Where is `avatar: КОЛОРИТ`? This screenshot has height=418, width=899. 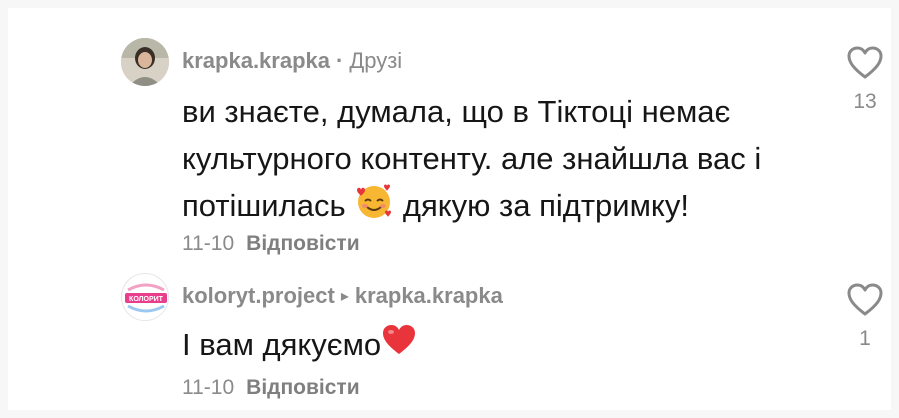
avatar: КОЛОРИТ is located at coordinates (145, 297).